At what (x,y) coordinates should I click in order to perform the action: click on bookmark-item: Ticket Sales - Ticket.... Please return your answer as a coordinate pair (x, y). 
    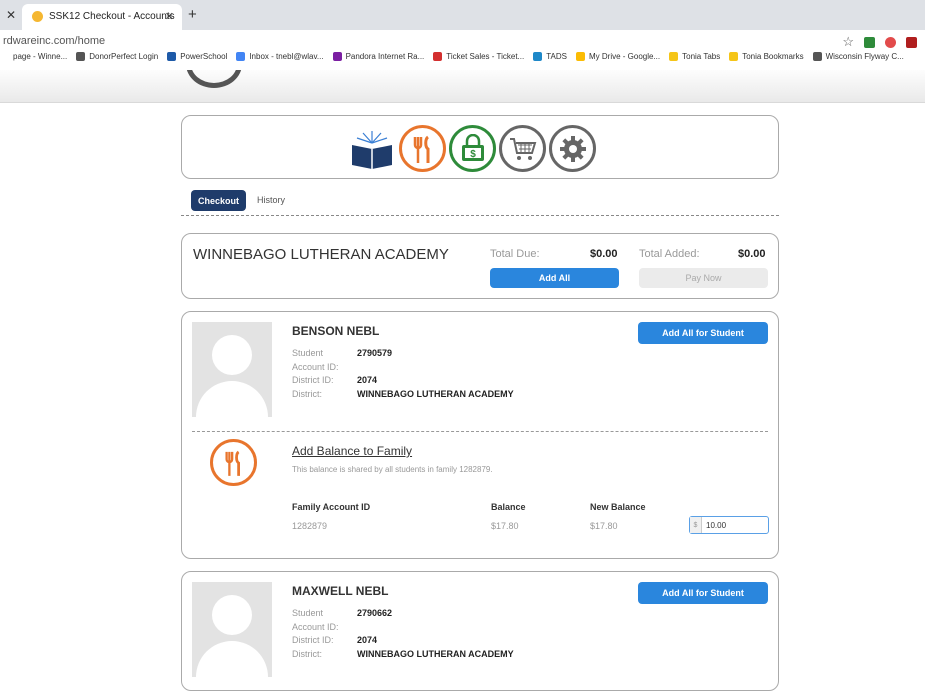
    Looking at the image, I should click on (478, 56).